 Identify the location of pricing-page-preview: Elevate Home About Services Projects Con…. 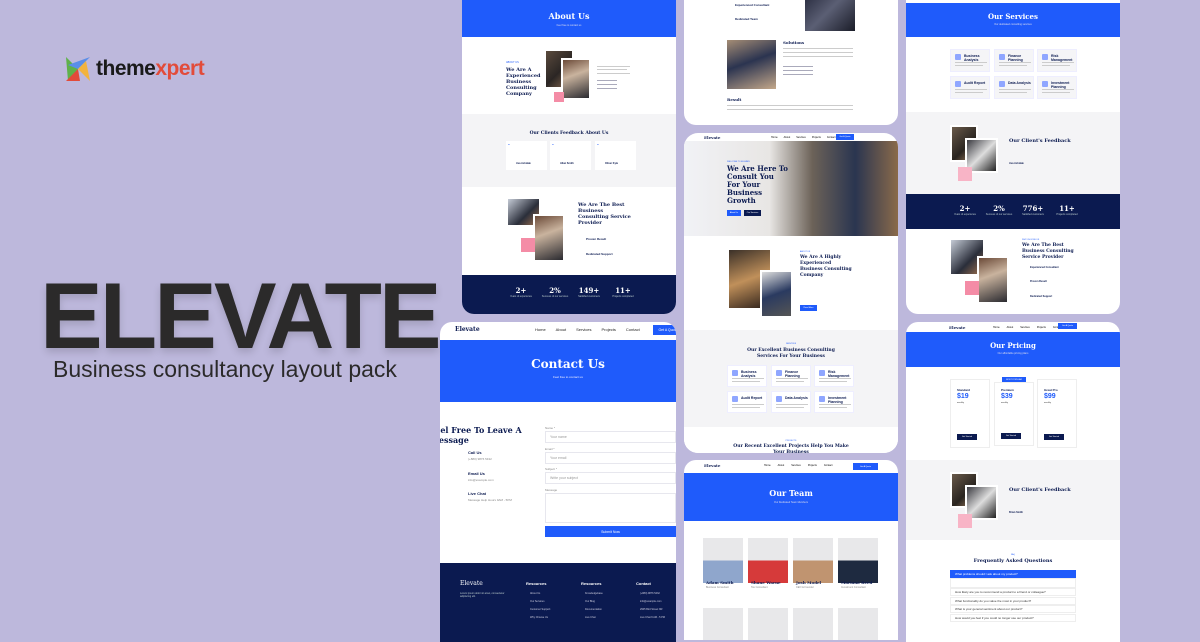
(1013, 482).